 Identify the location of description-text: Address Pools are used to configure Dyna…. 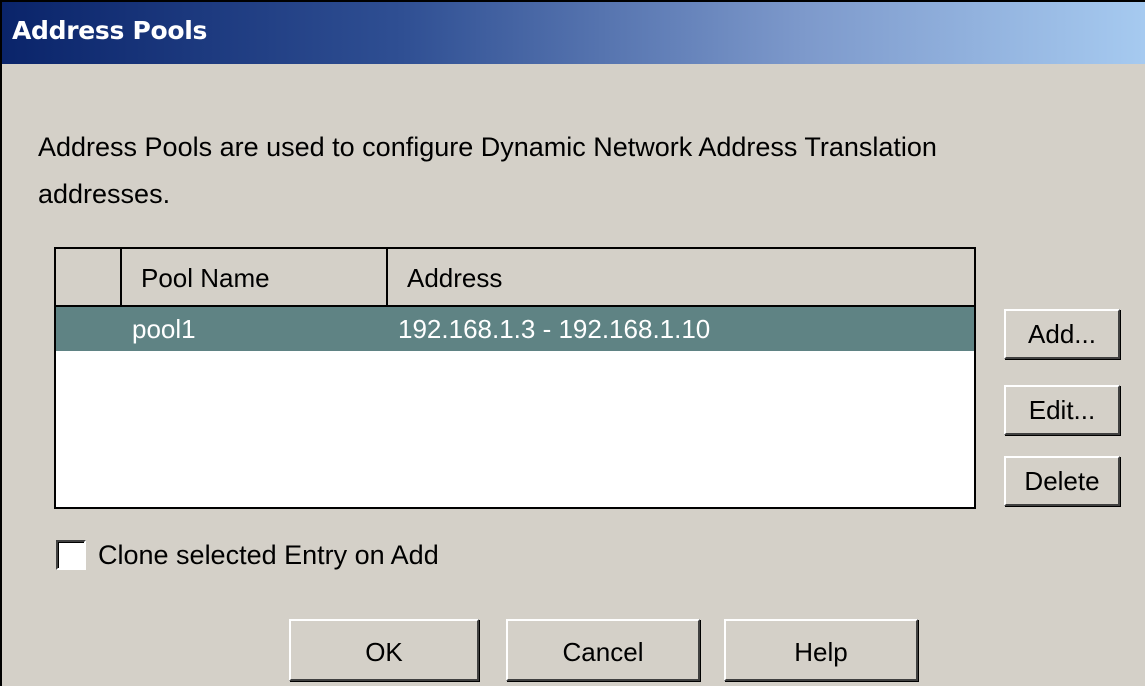
(588, 171).